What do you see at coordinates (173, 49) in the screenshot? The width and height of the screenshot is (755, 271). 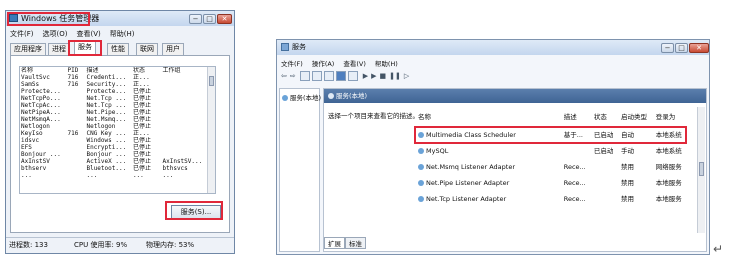 I see `tab-users: 用户` at bounding box center [173, 49].